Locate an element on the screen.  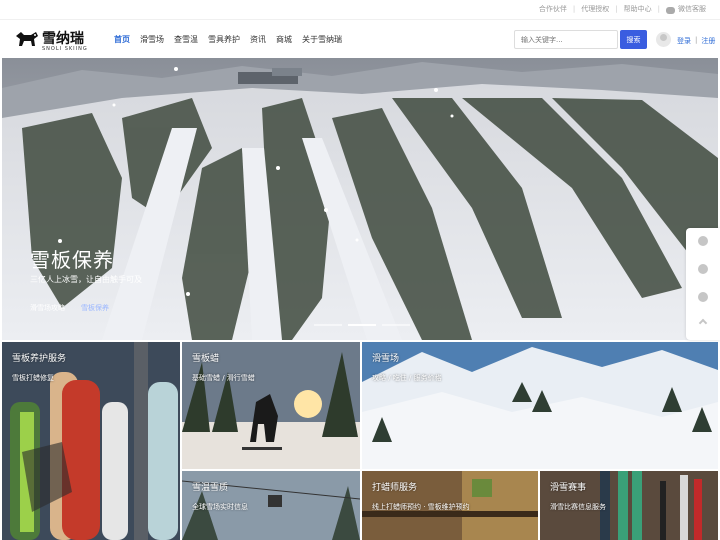
nav-snow-temp: 查雪温 is located at coordinates (186, 39).